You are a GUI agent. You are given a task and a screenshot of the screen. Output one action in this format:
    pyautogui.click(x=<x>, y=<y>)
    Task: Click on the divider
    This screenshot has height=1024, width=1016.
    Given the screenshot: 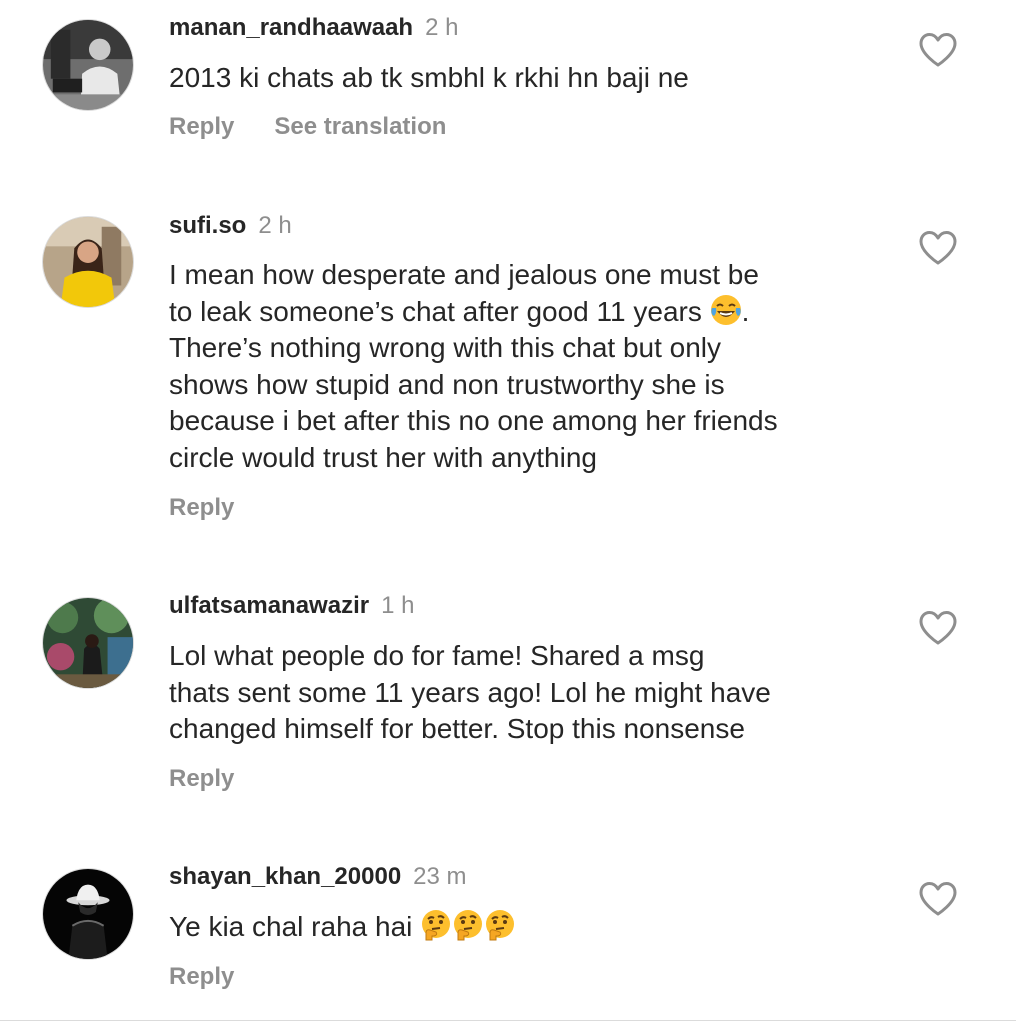 What is the action you would take?
    pyautogui.click(x=508, y=1020)
    